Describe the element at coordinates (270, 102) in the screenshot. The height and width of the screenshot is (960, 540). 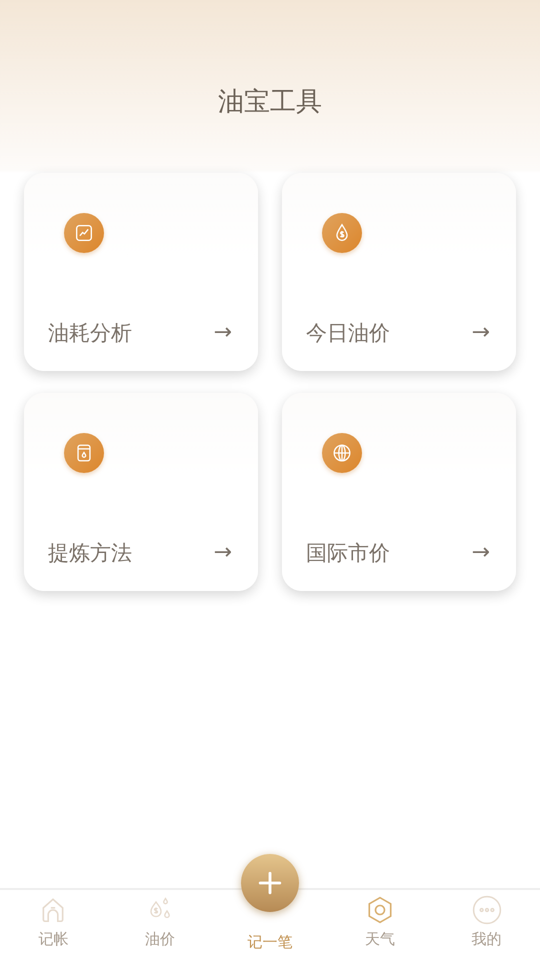
I see `page-title: 油宝工具` at that location.